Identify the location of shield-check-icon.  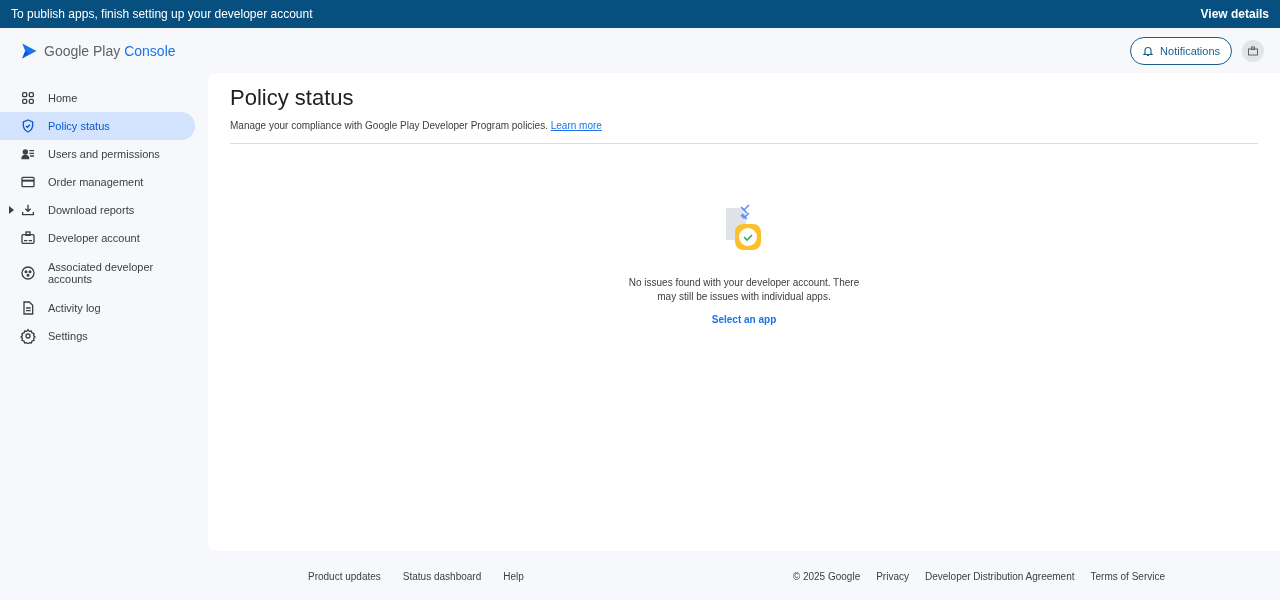
(28, 126).